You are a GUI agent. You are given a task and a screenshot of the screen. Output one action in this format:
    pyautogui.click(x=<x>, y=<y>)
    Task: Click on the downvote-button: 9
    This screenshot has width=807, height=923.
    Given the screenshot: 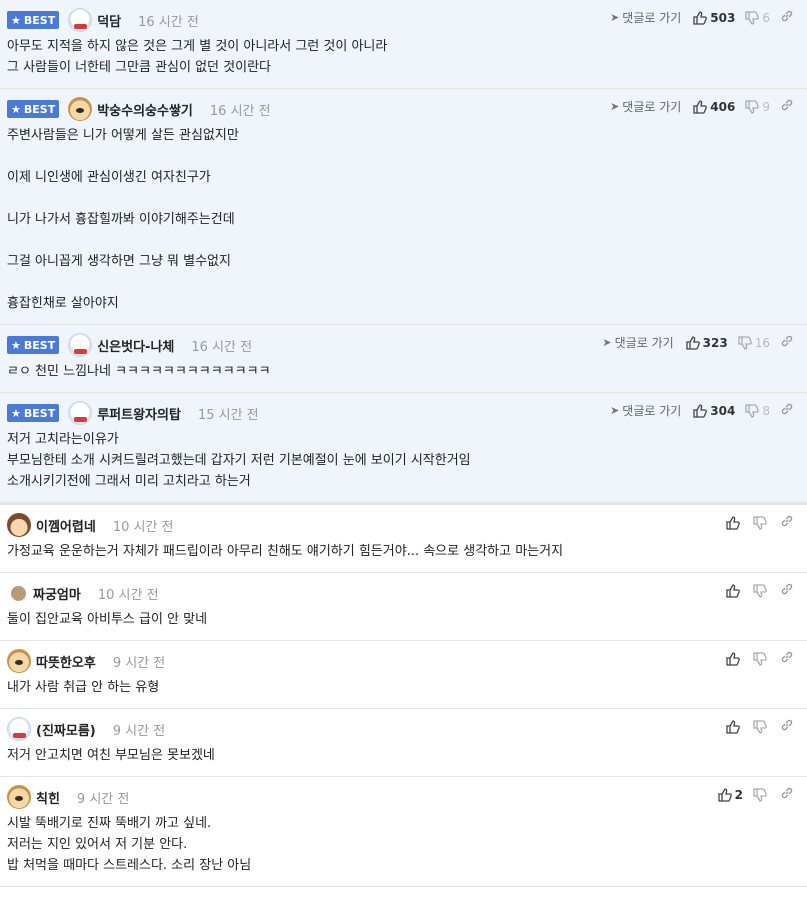 What is the action you would take?
    pyautogui.click(x=757, y=107)
    